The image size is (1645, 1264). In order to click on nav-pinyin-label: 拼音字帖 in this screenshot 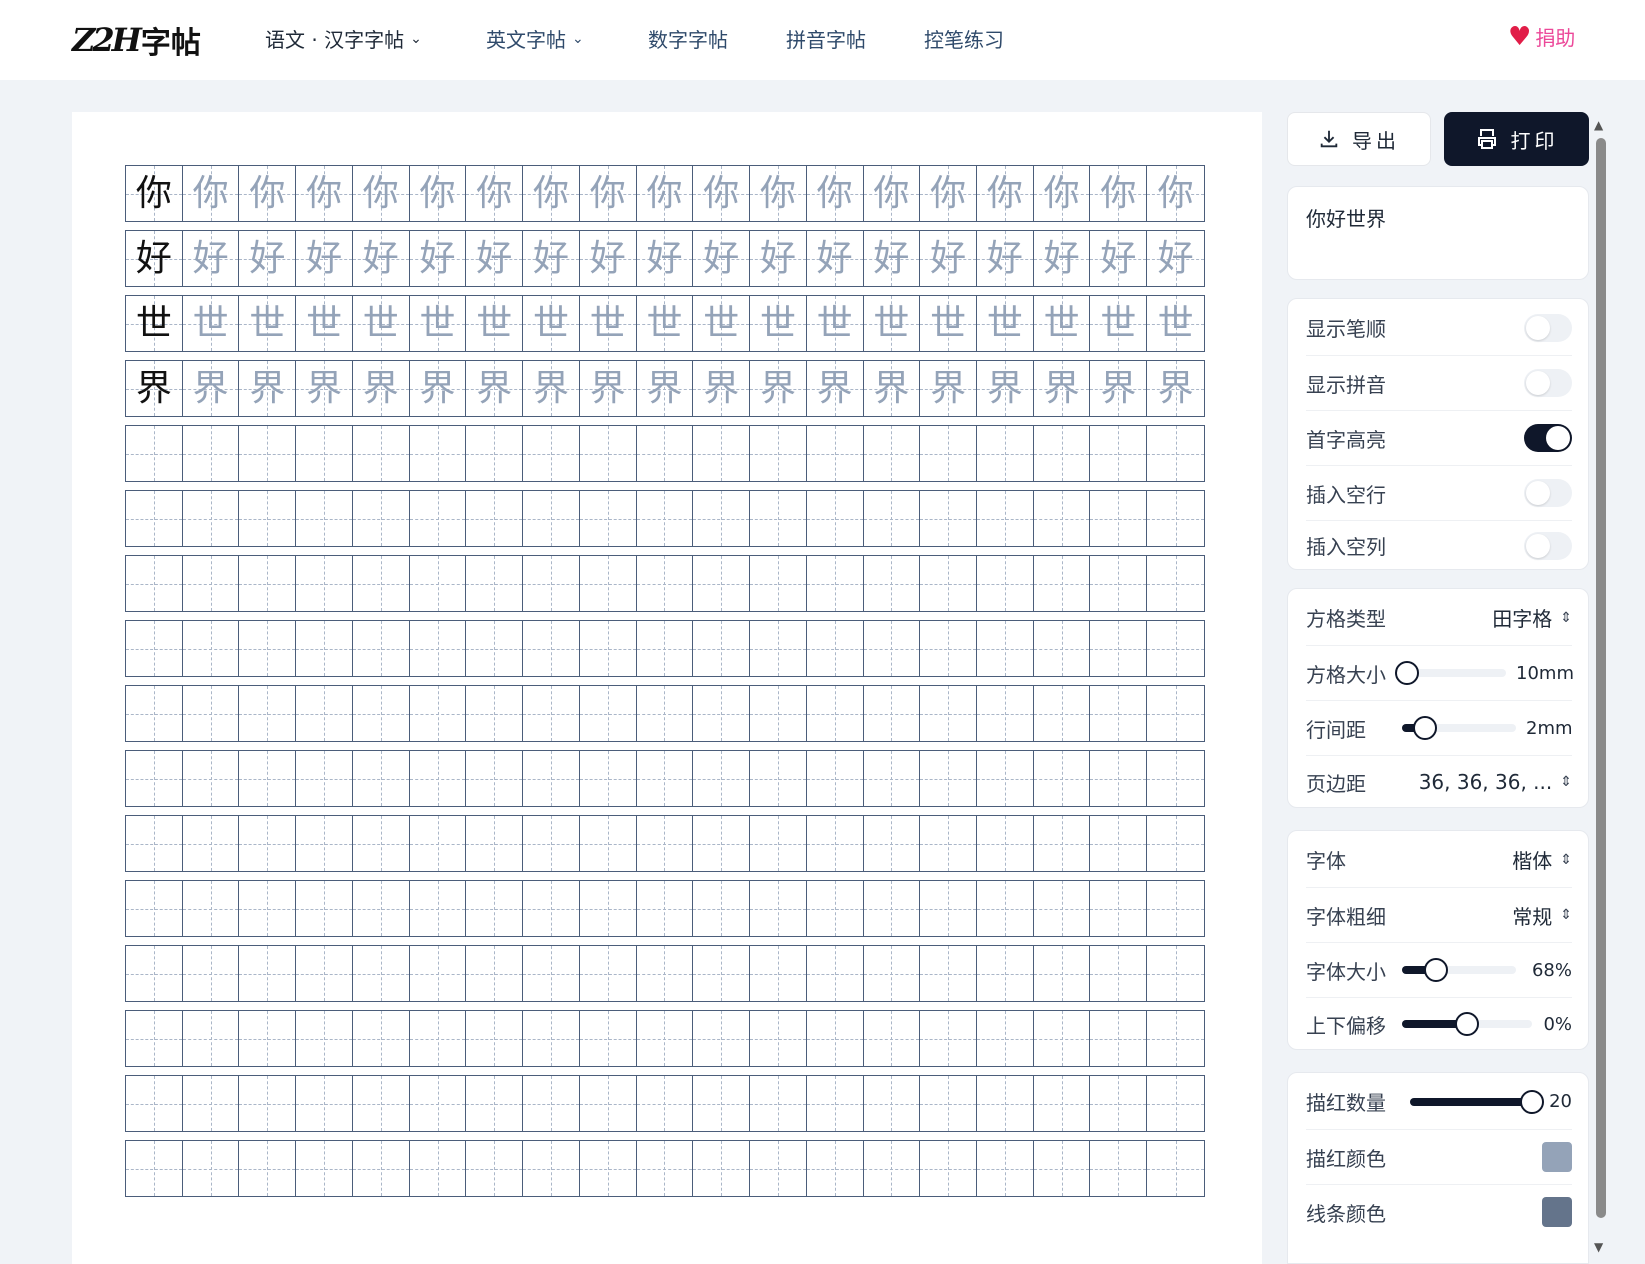, I will do `click(826, 40)`.